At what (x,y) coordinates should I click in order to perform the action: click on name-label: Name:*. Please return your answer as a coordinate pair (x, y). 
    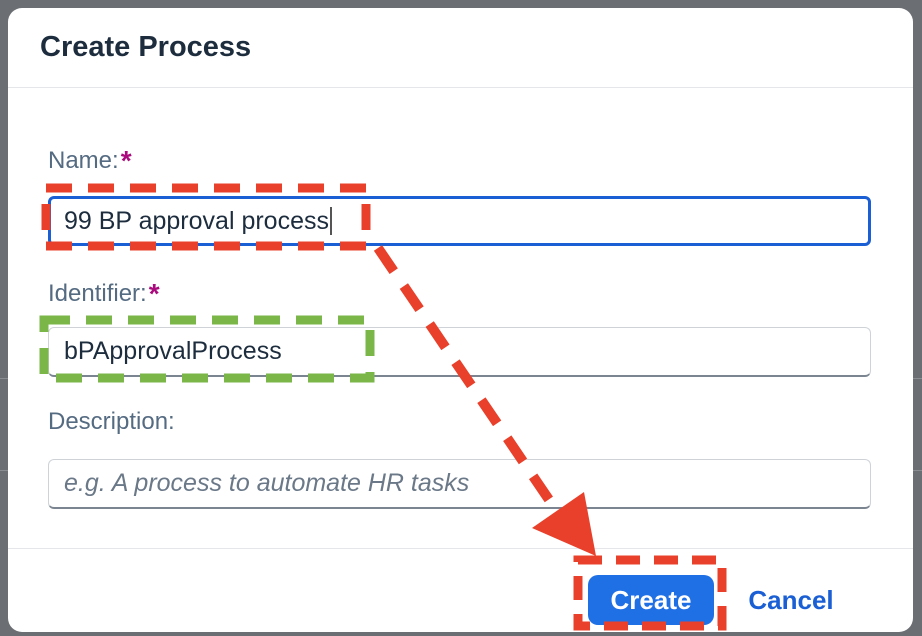
    Looking at the image, I should click on (90, 159).